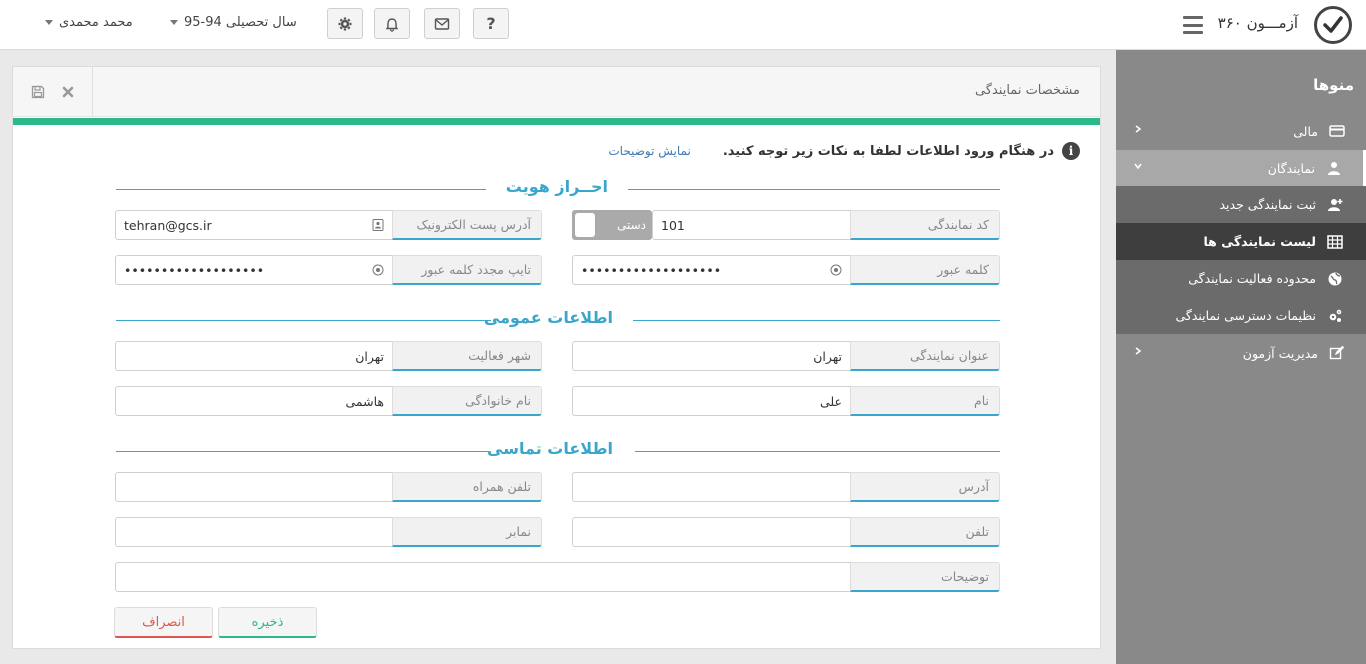 This screenshot has height=664, width=1366. What do you see at coordinates (267, 622) in the screenshot?
I see `save-button: ذخیره` at bounding box center [267, 622].